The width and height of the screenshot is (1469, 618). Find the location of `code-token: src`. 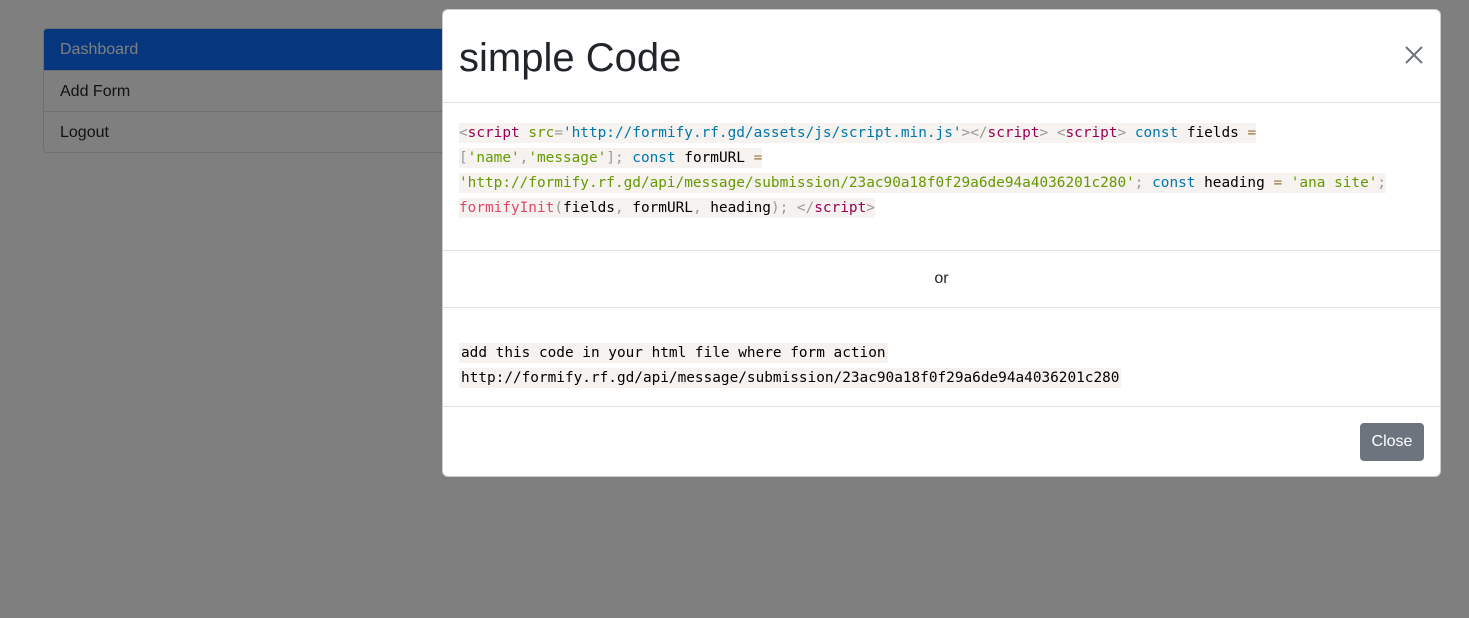

code-token: src is located at coordinates (537, 133).